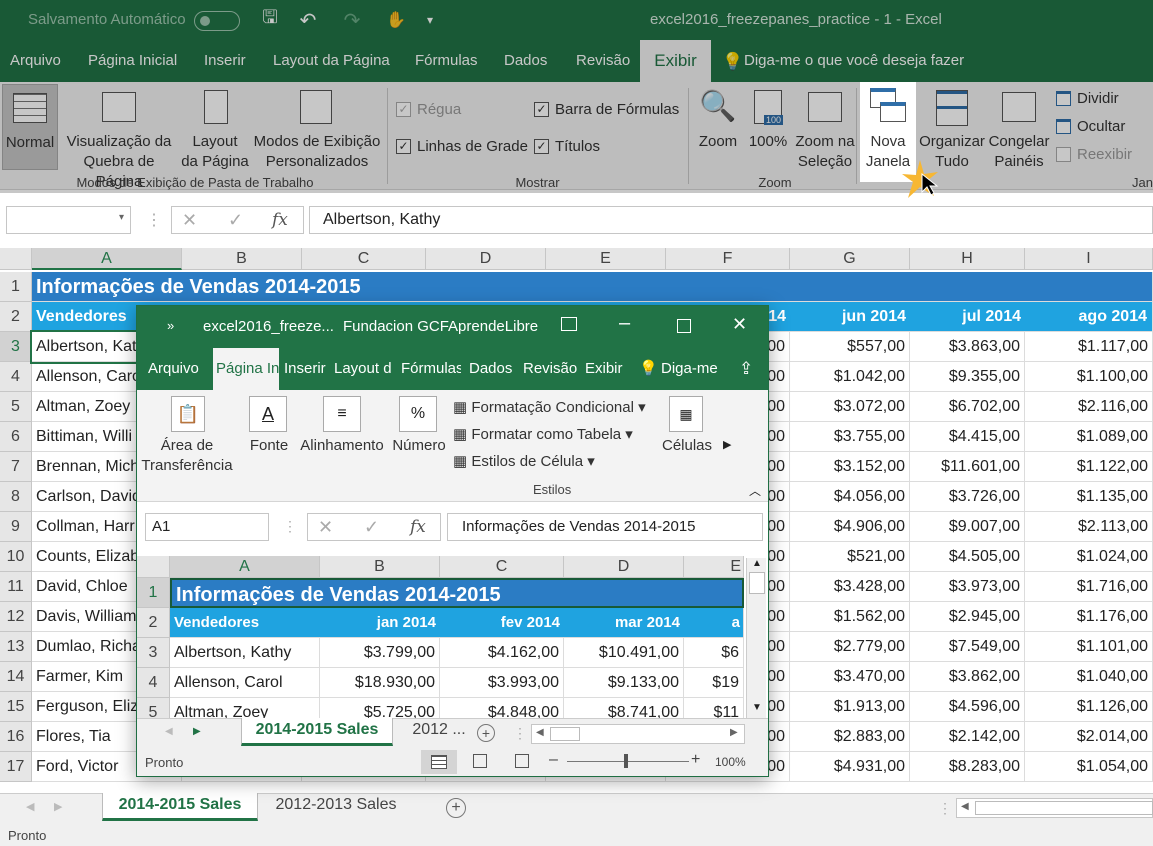 The image size is (1153, 846). Describe the element at coordinates (502, 653) in the screenshot. I see `win-data-cell: $4.162,00` at that location.